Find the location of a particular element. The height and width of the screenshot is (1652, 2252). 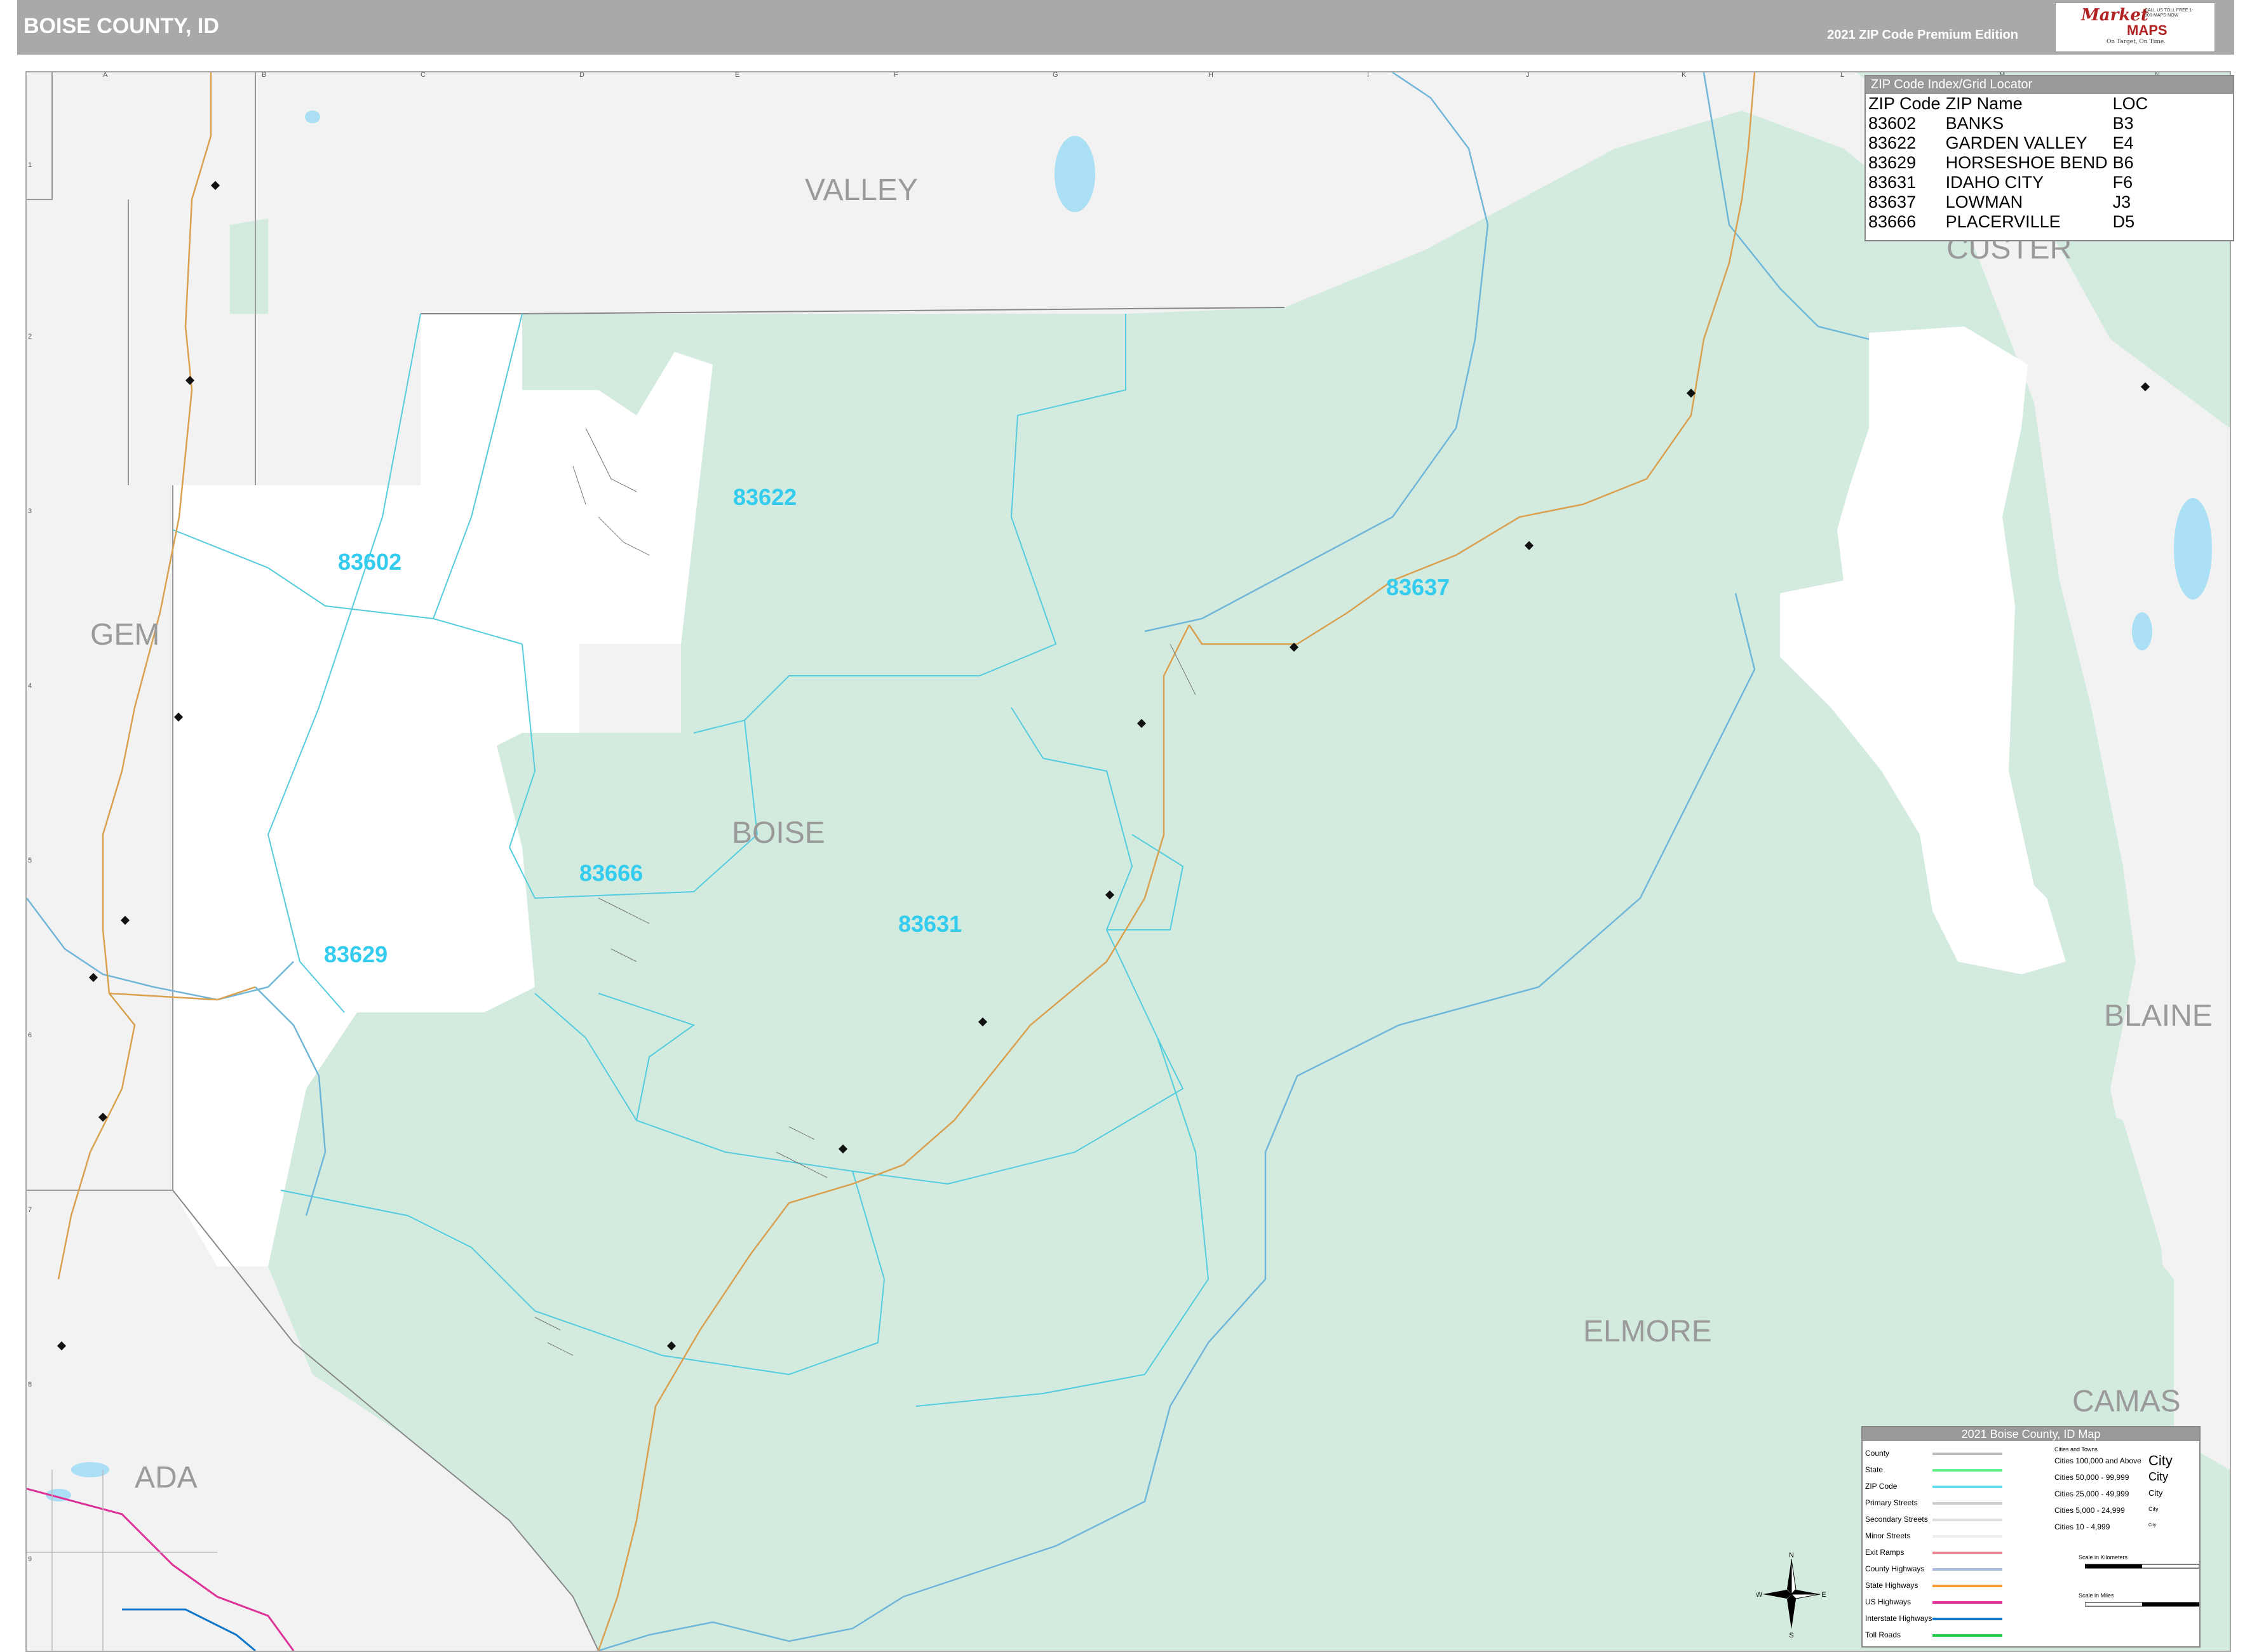

grid-letter-i: I is located at coordinates (1368, 75).